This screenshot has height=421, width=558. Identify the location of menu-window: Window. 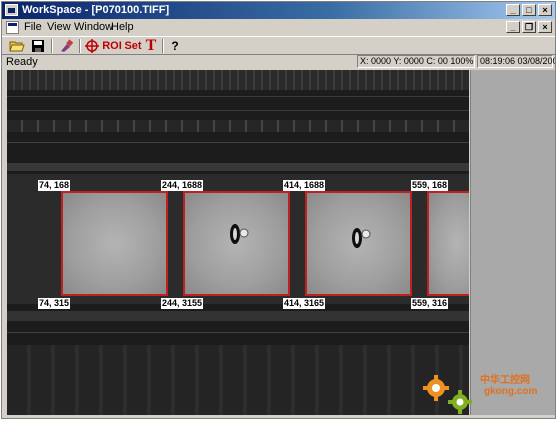
(93, 27).